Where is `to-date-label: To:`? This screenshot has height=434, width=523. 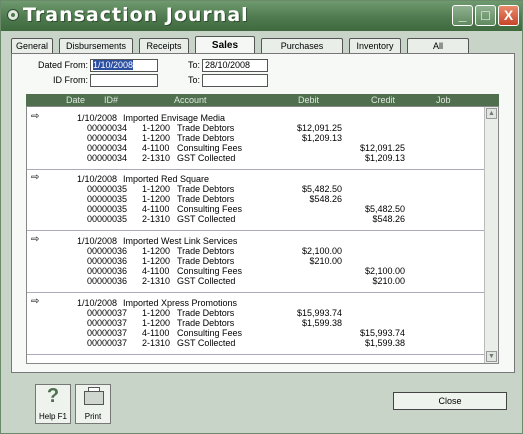
to-date-label: To: is located at coordinates (193, 65).